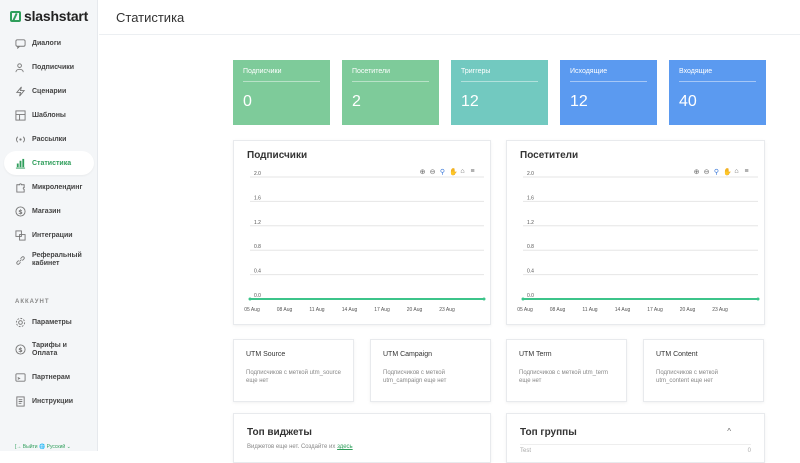  Describe the element at coordinates (677, 354) in the screenshot. I see `utm-title: UTM Content` at that location.